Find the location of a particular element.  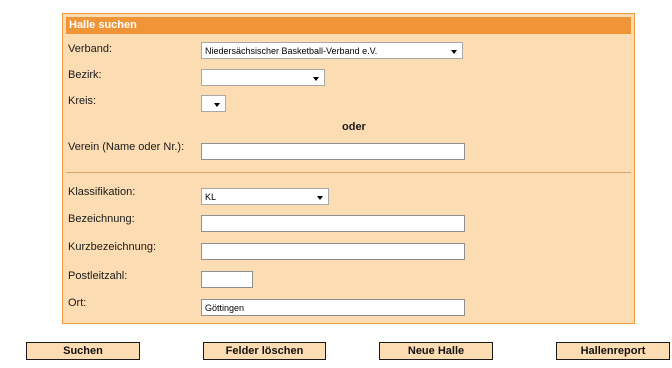

neue-halle-button: Neue Halle is located at coordinates (436, 351).